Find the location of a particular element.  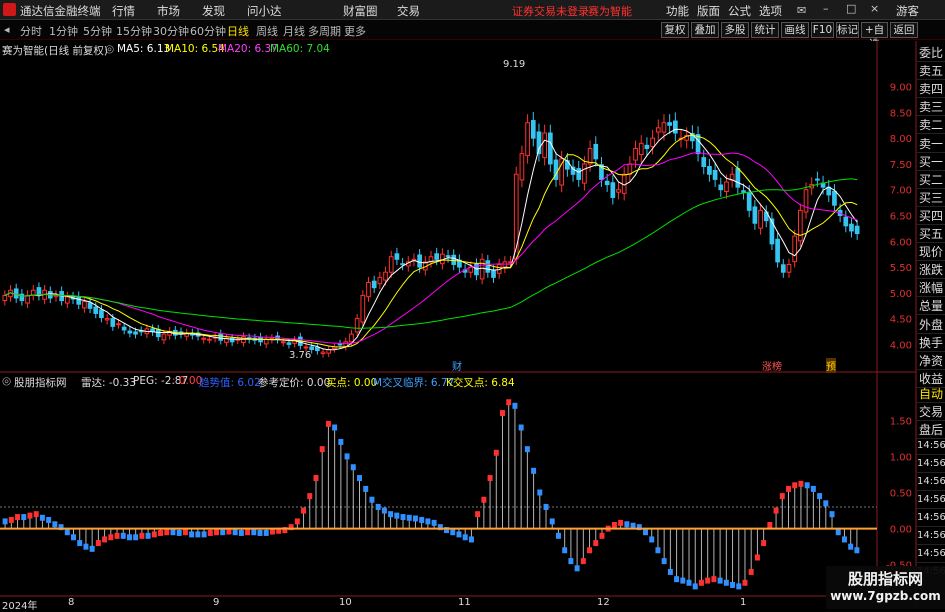

event-yu-marker: 预 is located at coordinates (831, 365).